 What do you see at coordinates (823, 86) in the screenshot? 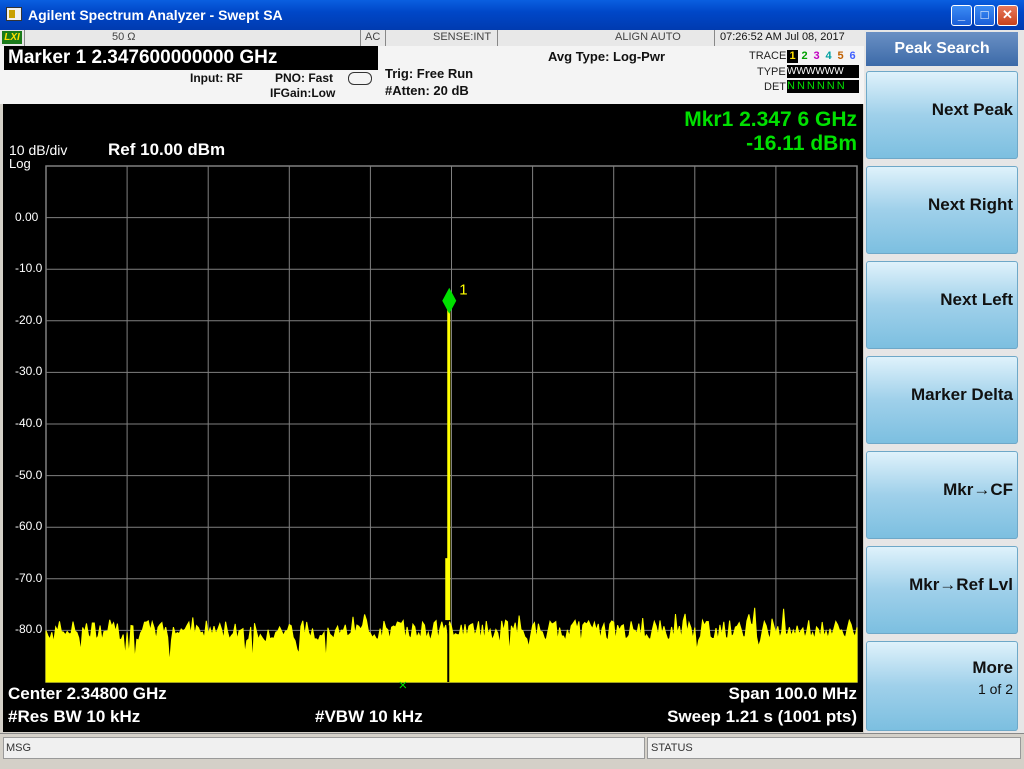
I see `detector-values: NNNNNN` at bounding box center [823, 86].